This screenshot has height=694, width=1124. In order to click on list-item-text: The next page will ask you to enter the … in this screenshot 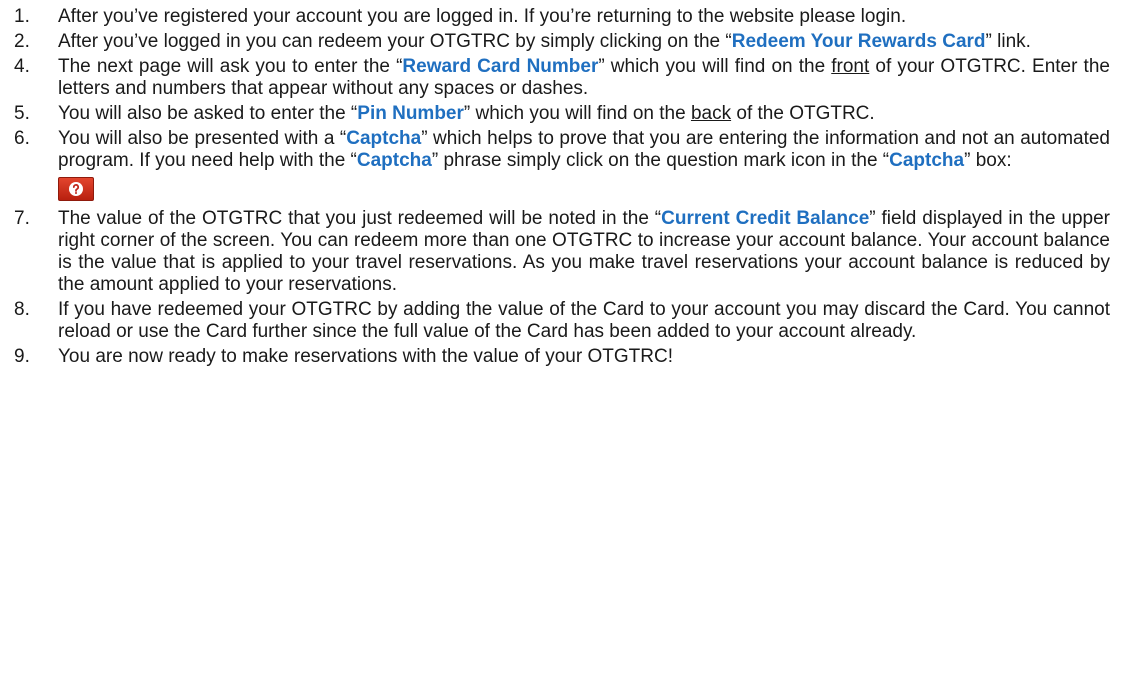, I will do `click(584, 78)`.